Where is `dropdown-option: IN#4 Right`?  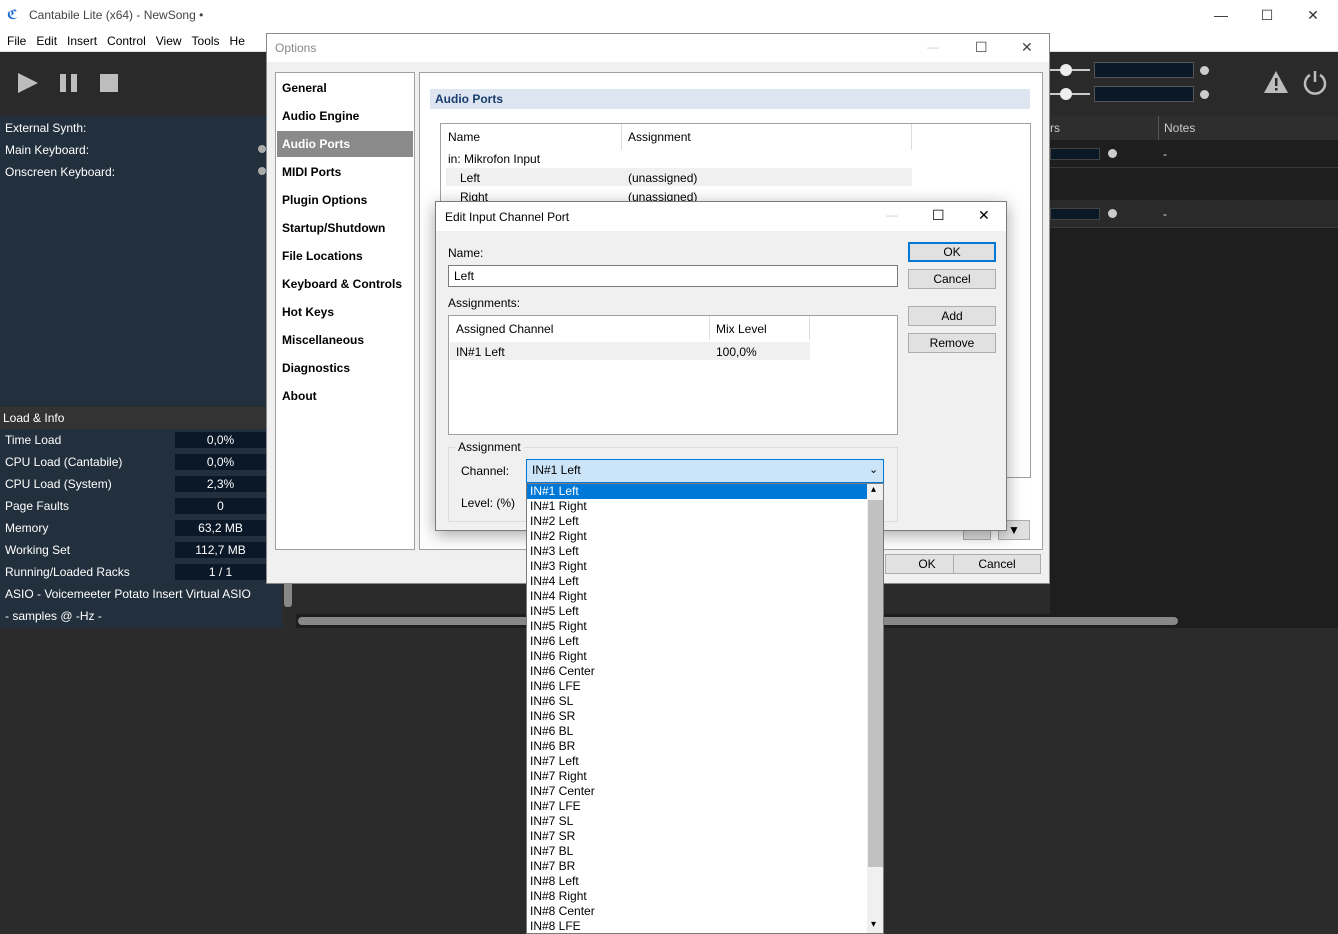 dropdown-option: IN#4 Right is located at coordinates (697, 596).